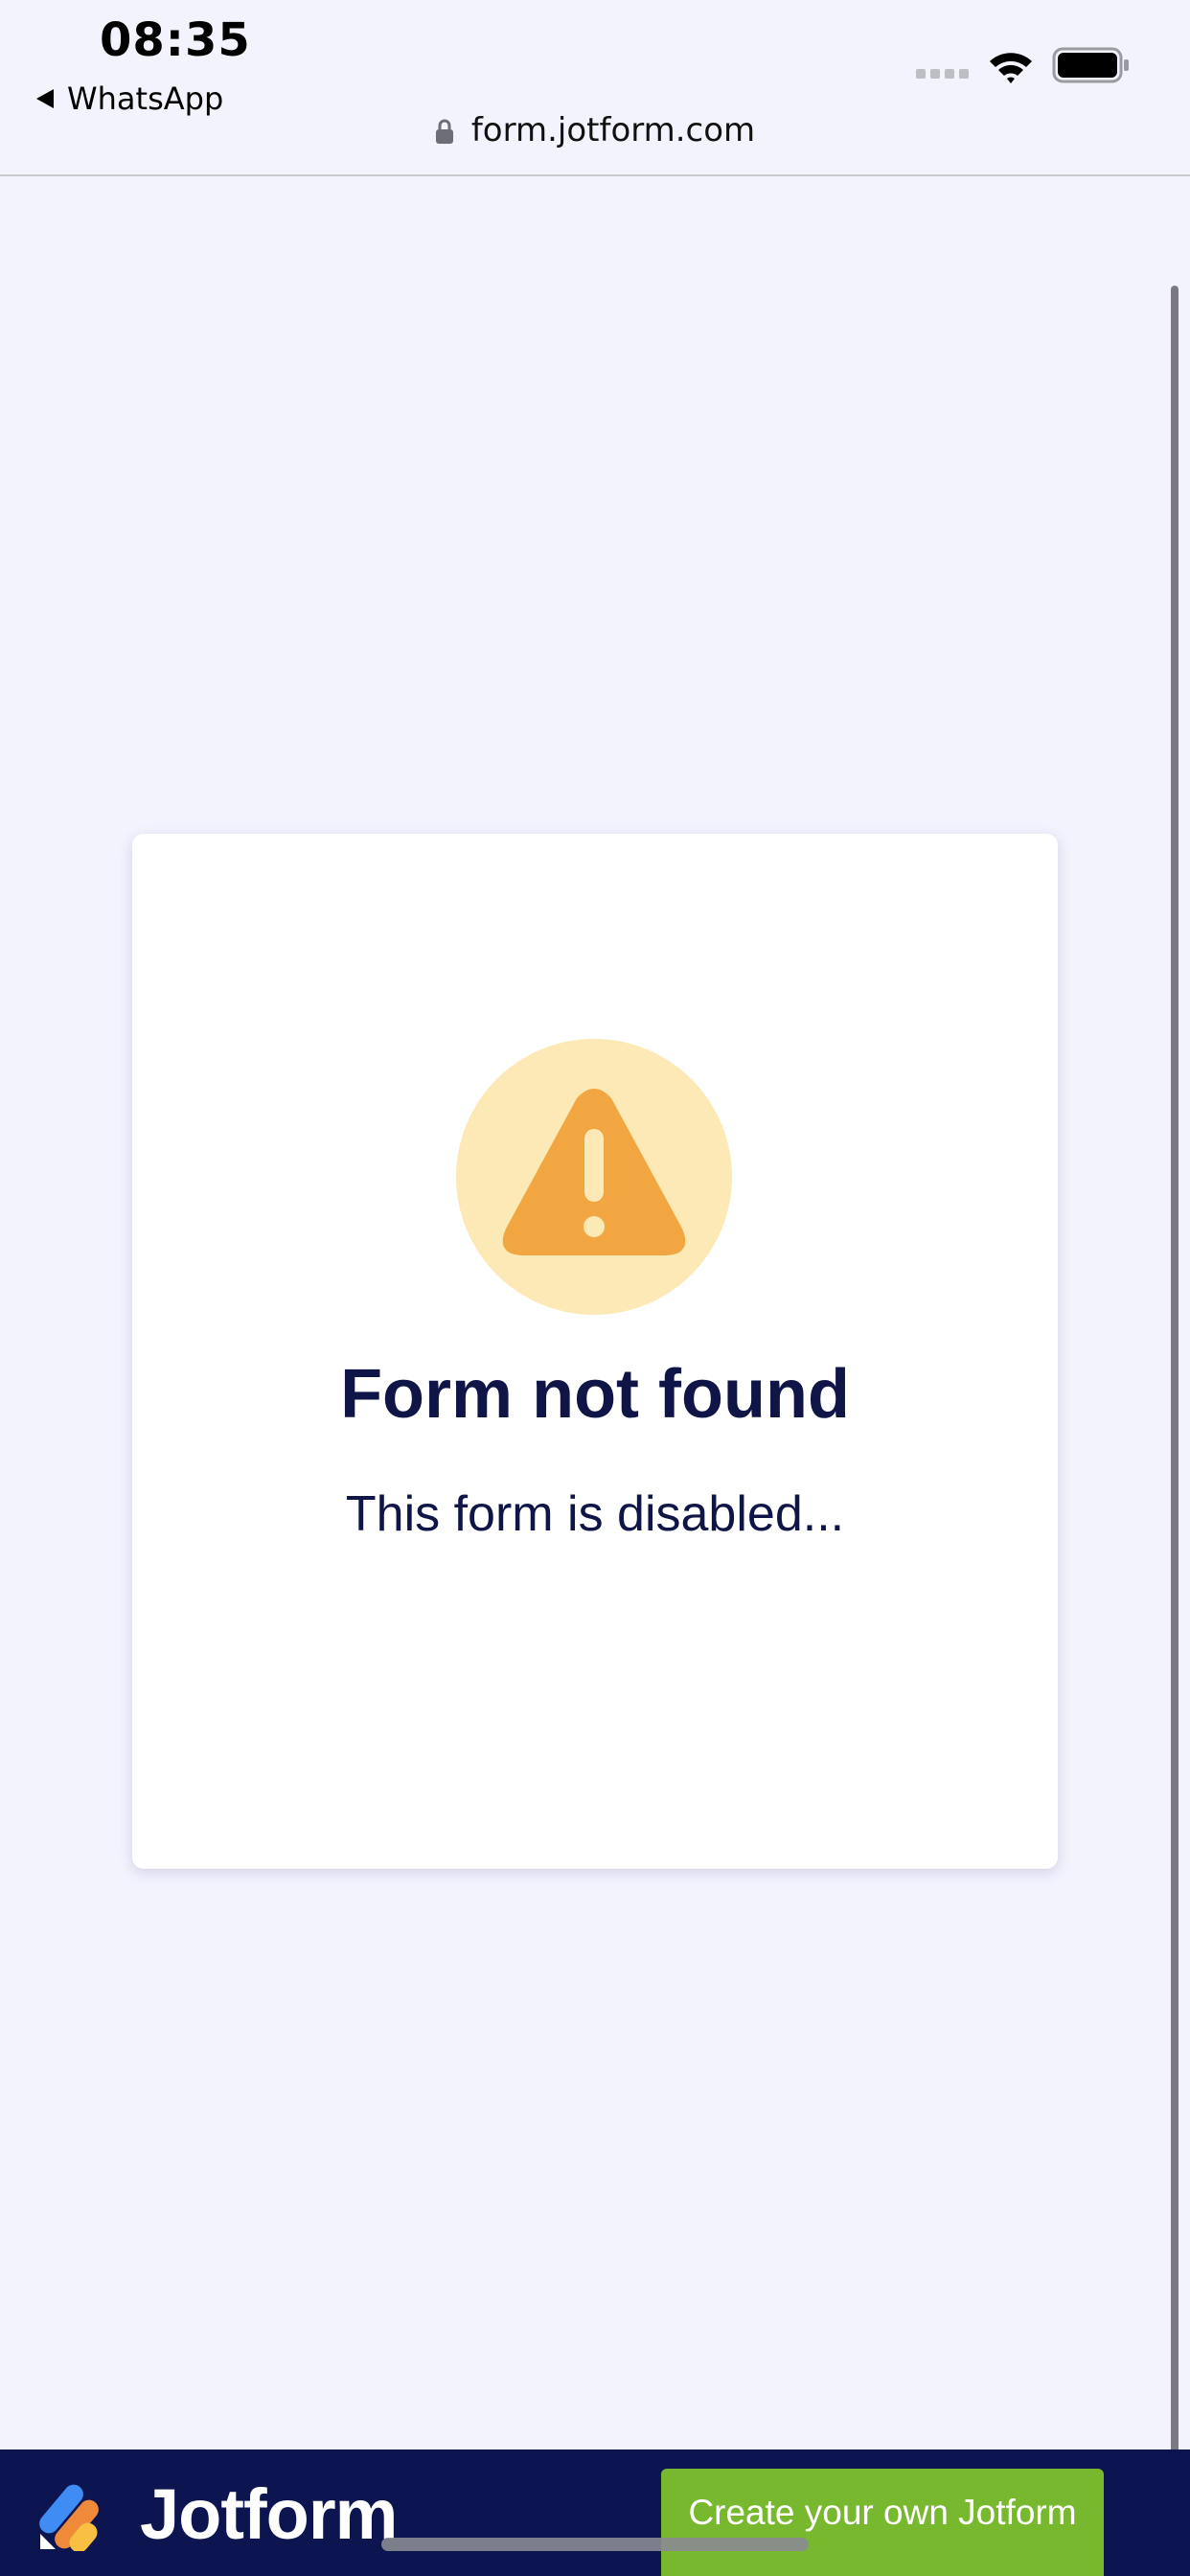 The width and height of the screenshot is (1190, 2576). What do you see at coordinates (595, 2544) in the screenshot?
I see `home-indicator` at bounding box center [595, 2544].